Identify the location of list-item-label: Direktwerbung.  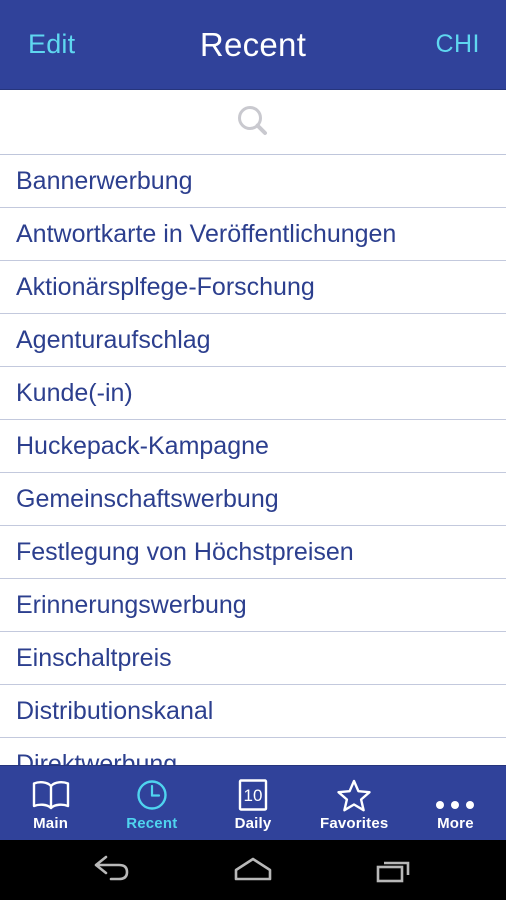
(97, 757).